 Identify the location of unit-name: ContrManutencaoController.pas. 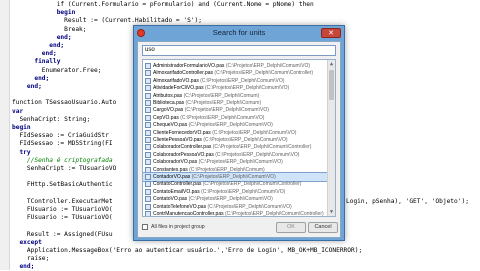
(188, 214).